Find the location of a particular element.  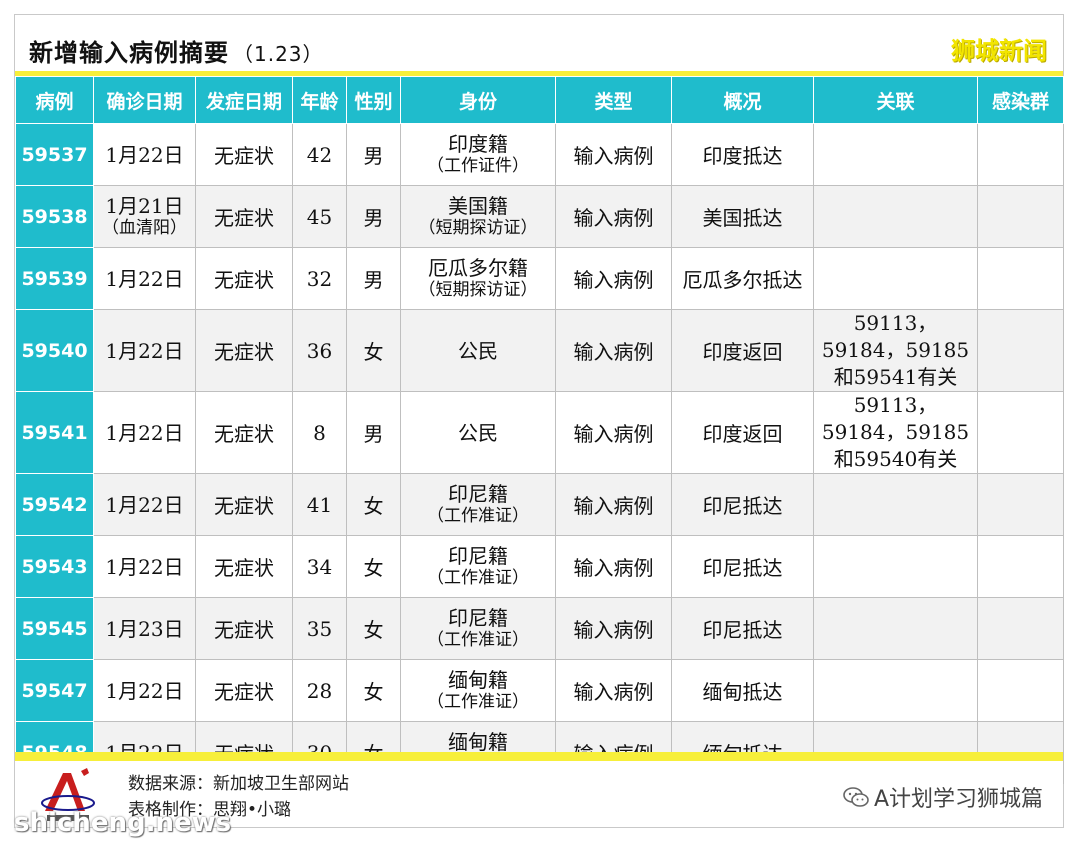

age: 32 is located at coordinates (319, 278).